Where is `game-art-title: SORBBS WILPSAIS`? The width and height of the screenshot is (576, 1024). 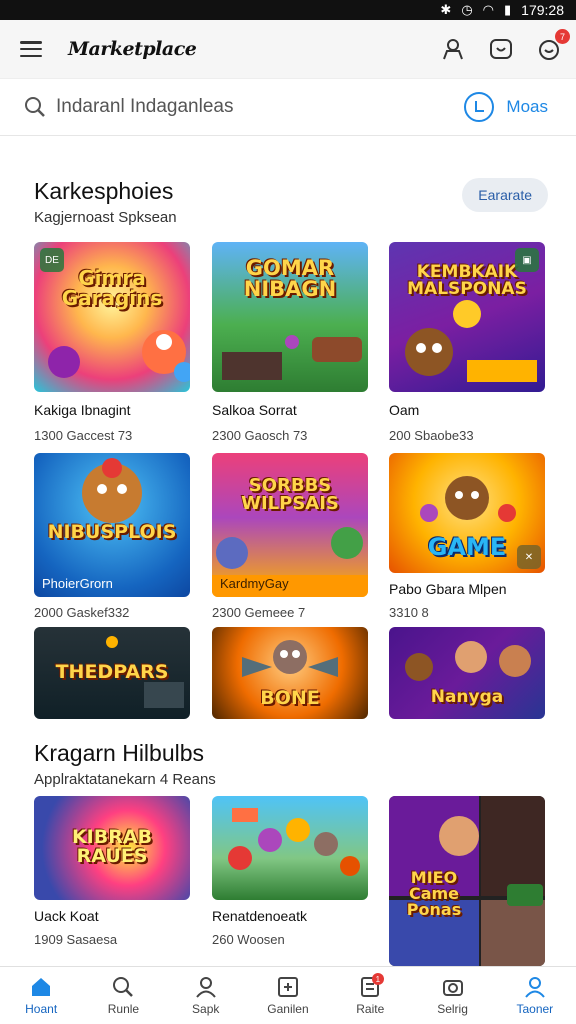
game-art-title: SORBBS WILPSAIS is located at coordinates (290, 494).